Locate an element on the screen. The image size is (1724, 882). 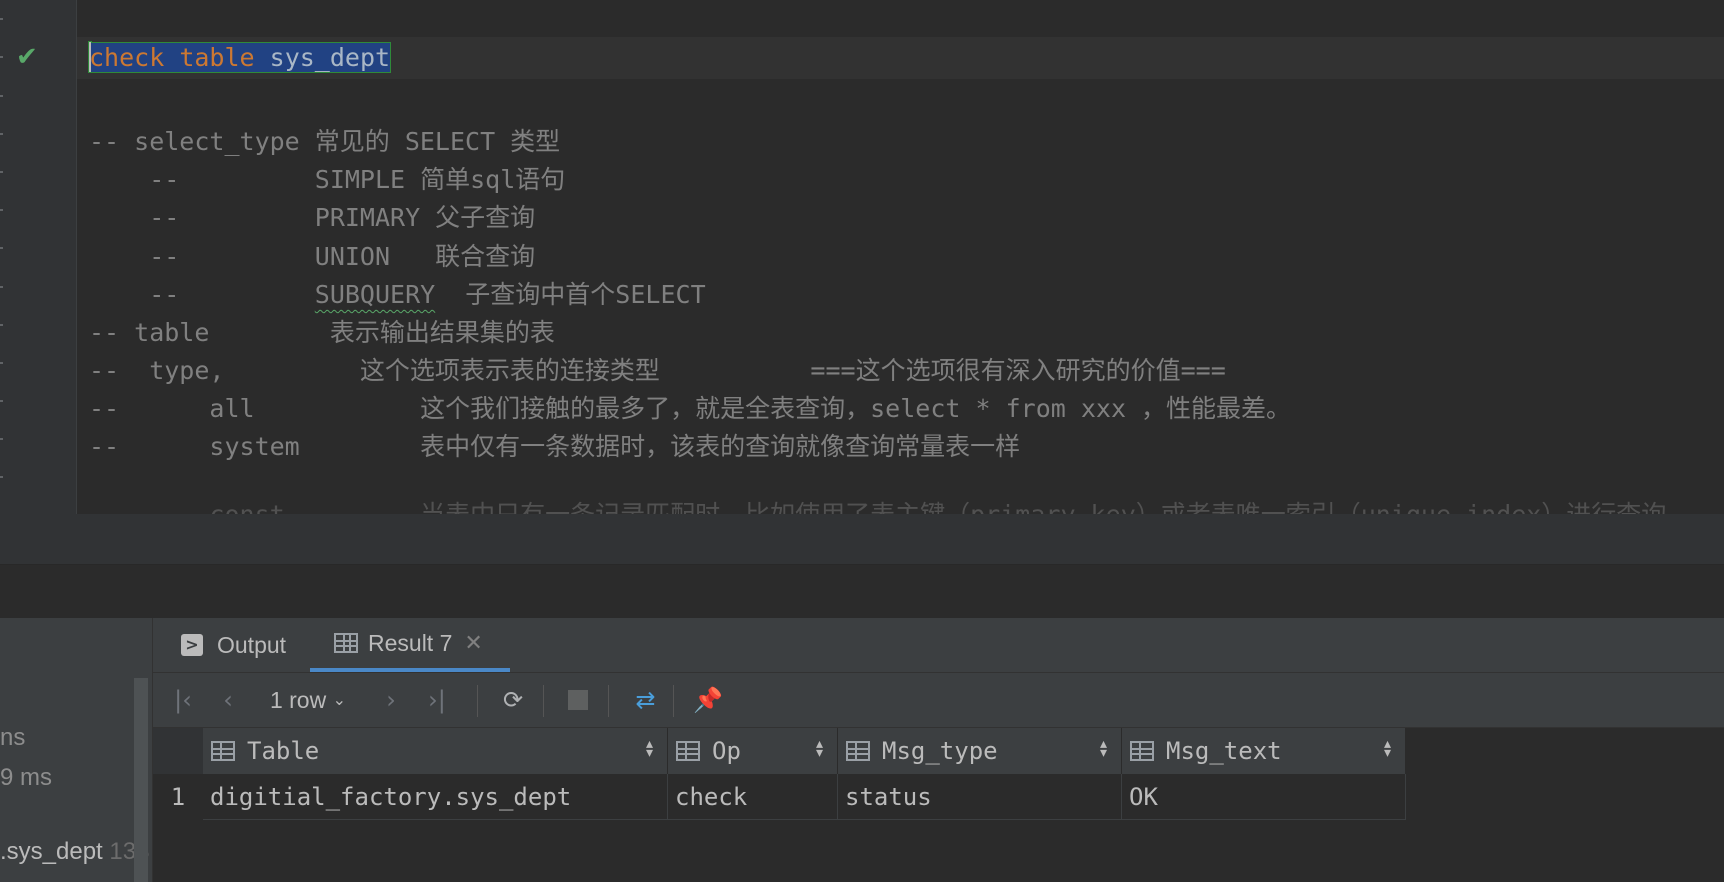
column-header: Table ▴ ▾ is located at coordinates (435, 751).